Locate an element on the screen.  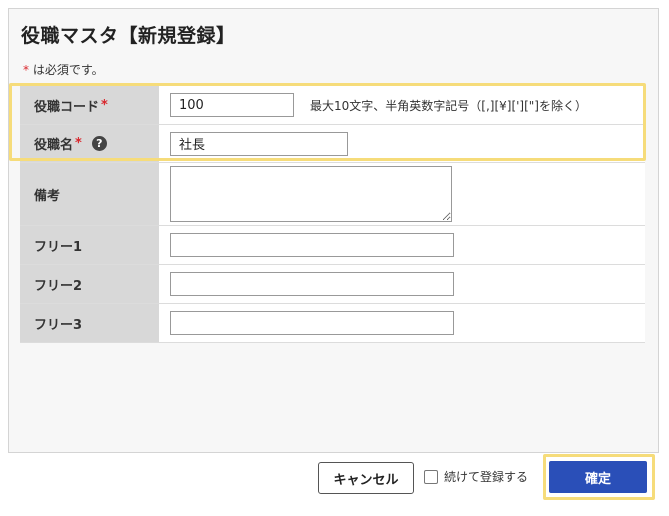
row-free2: フリー2 is located at coordinates (332, 284).